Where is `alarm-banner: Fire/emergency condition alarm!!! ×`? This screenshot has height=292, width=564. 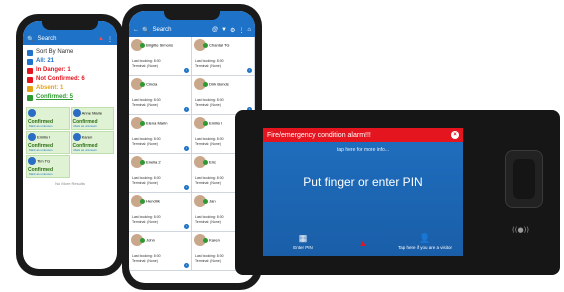
alarm-banner: Fire/emergency condition alarm!!! × is located at coordinates (363, 135).